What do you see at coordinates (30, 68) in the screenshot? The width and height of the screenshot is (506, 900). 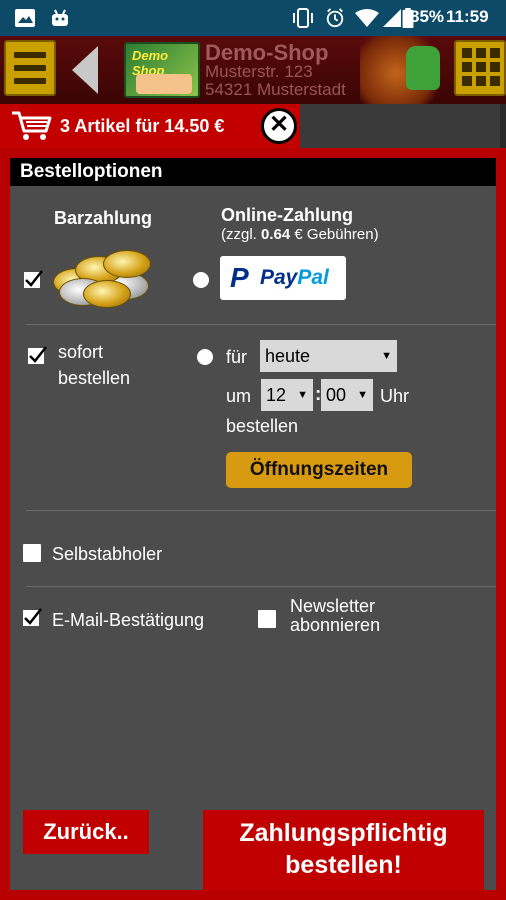 I see `menu-button` at bounding box center [30, 68].